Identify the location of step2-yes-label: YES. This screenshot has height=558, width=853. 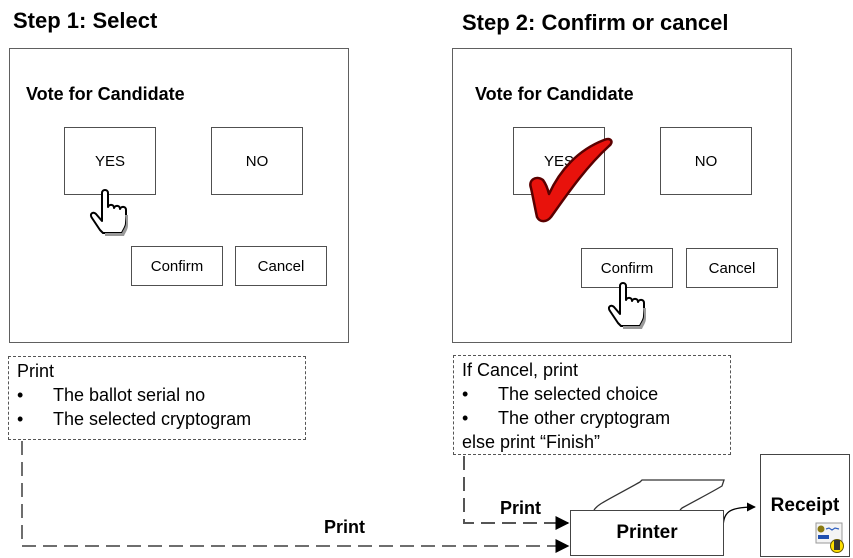
(558, 161).